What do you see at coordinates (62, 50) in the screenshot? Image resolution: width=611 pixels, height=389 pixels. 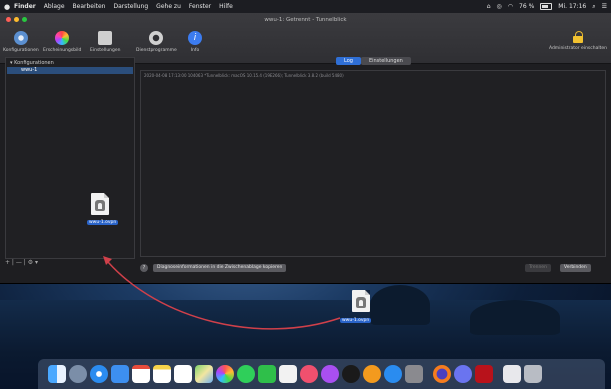 I see `toolbar-label: Erscheinungsbild` at bounding box center [62, 50].